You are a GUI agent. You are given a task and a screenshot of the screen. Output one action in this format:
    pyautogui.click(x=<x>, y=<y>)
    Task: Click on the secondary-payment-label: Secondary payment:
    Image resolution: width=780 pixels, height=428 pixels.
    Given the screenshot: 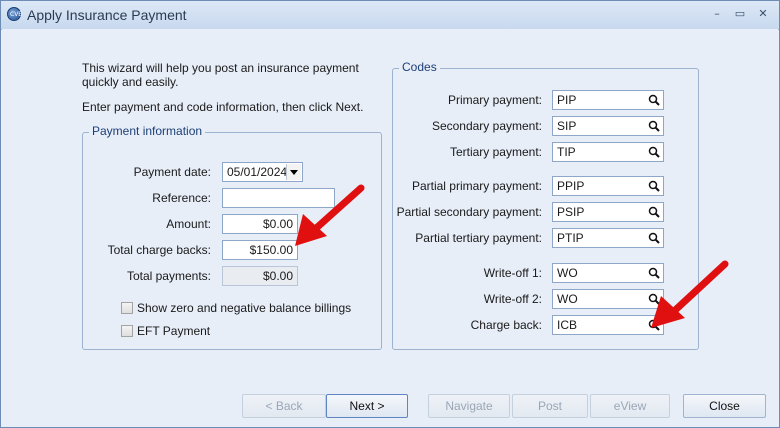 What is the action you would take?
    pyautogui.click(x=486, y=126)
    